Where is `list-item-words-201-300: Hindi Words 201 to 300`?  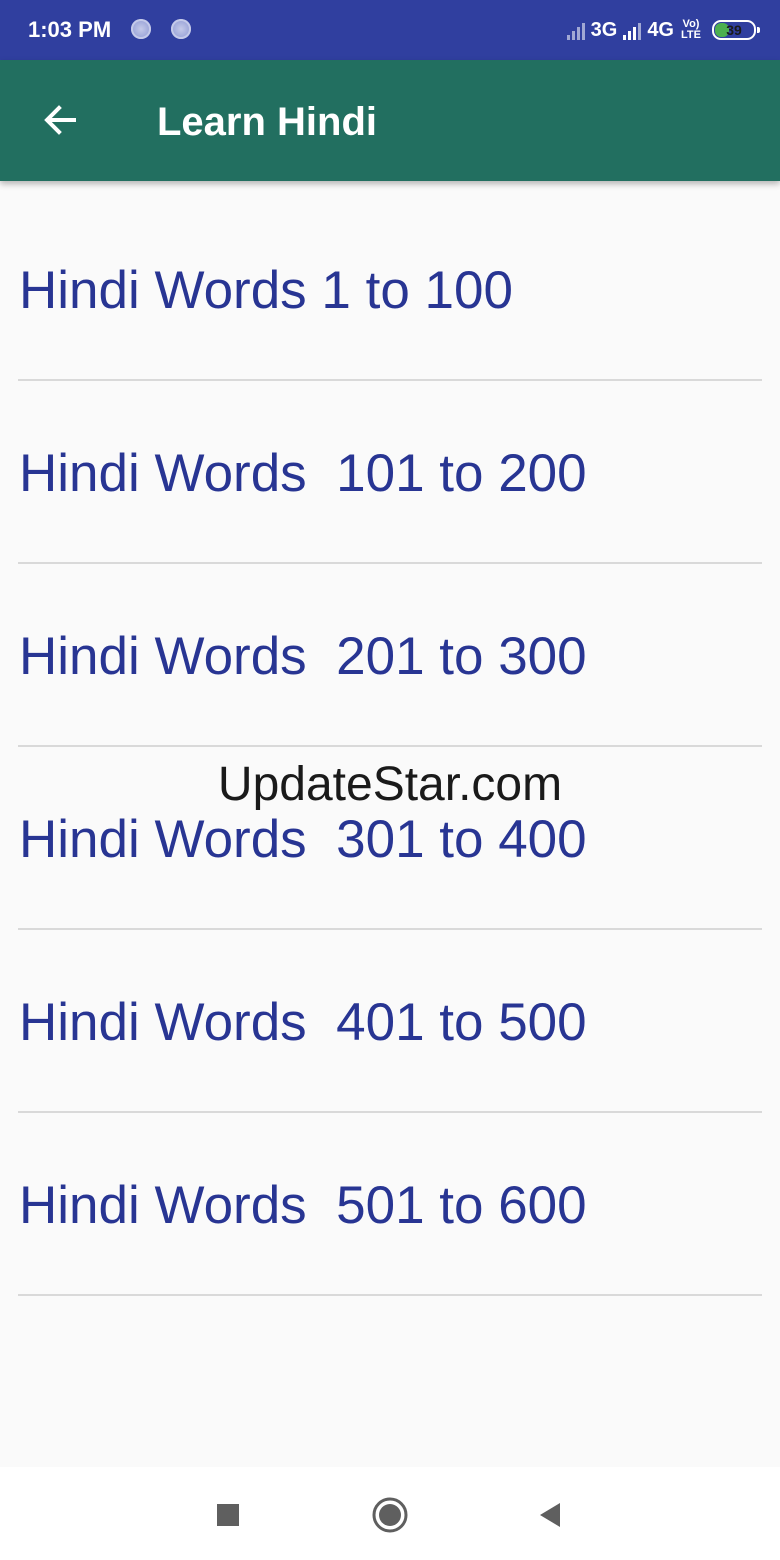
list-item-words-201-300: Hindi Words 201 to 300 is located at coordinates (390, 655).